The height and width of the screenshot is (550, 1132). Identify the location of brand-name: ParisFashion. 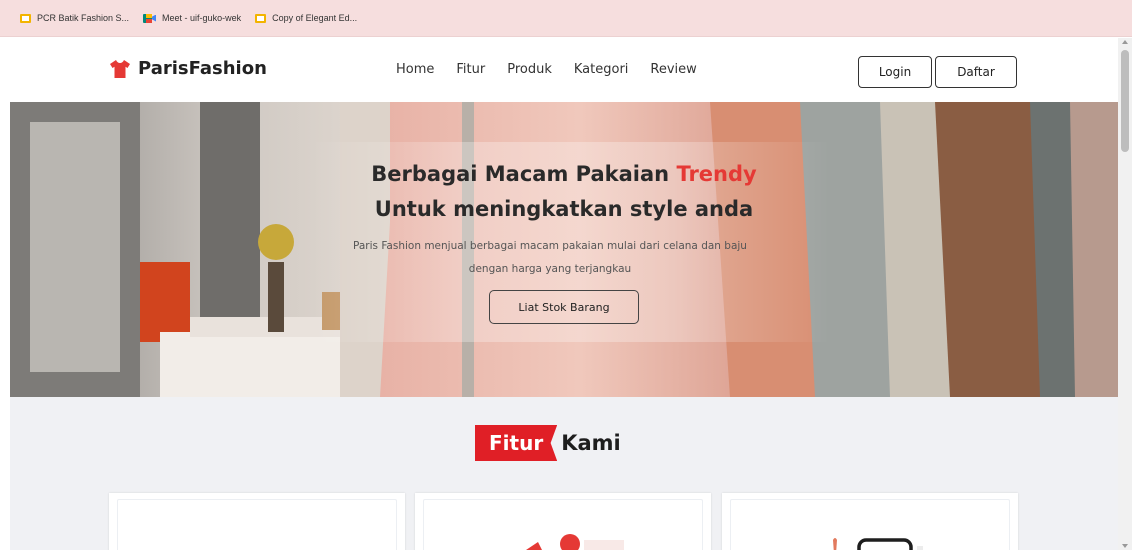
(202, 68).